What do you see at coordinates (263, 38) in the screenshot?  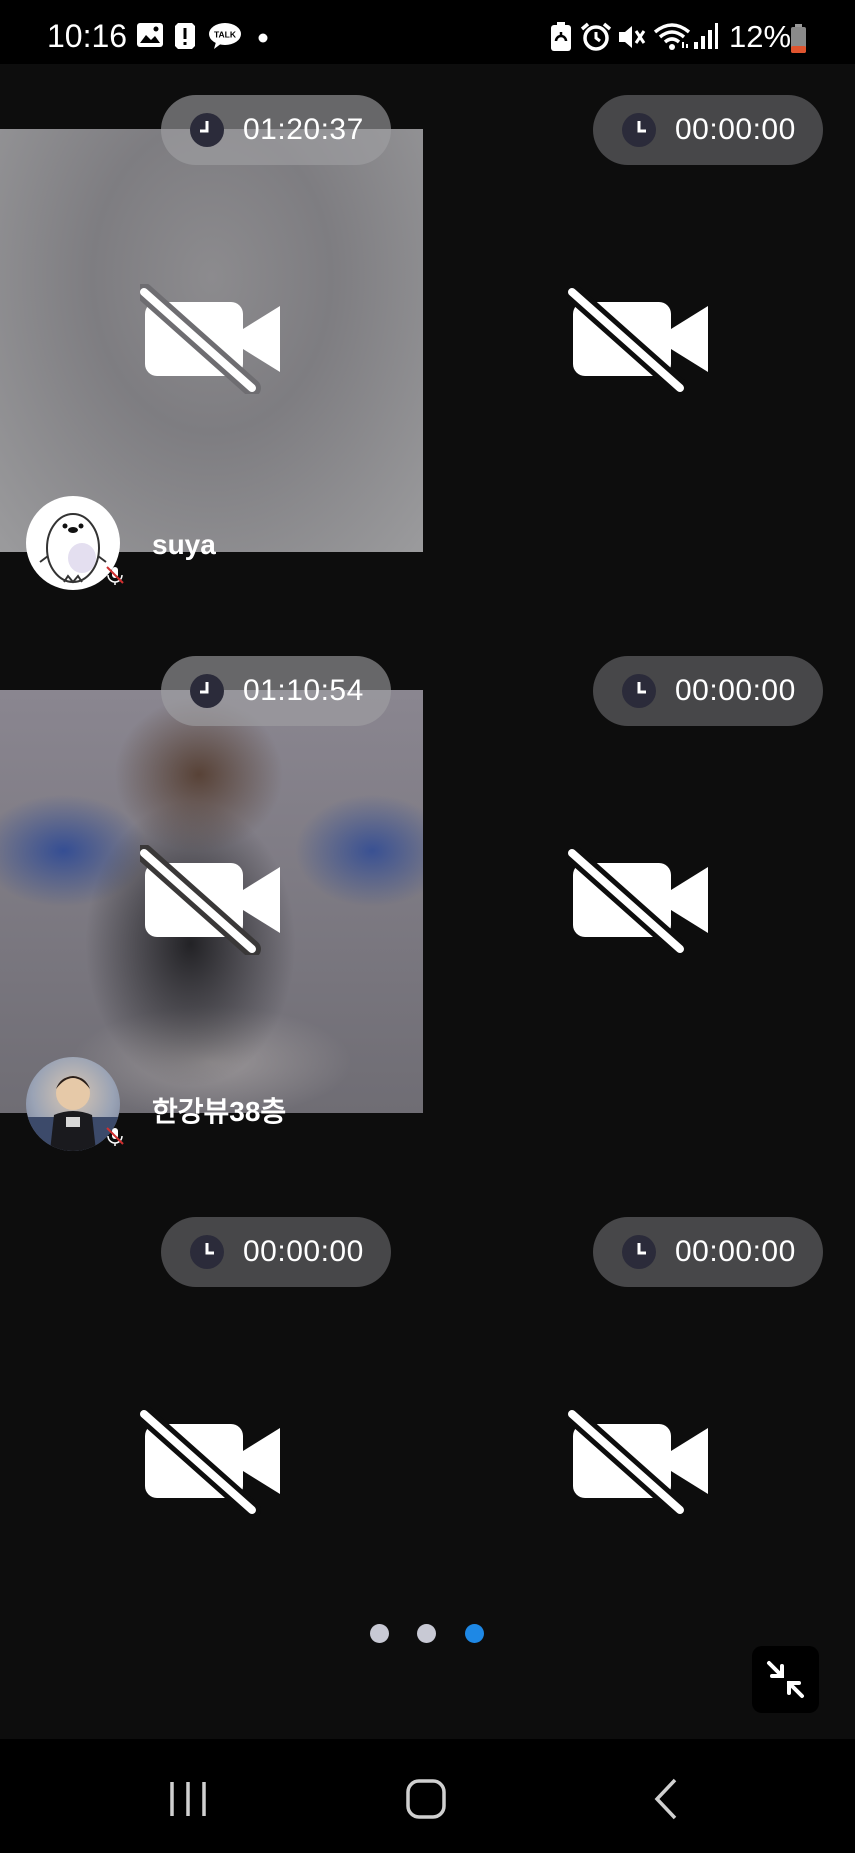 I see `dot-icon` at bounding box center [263, 38].